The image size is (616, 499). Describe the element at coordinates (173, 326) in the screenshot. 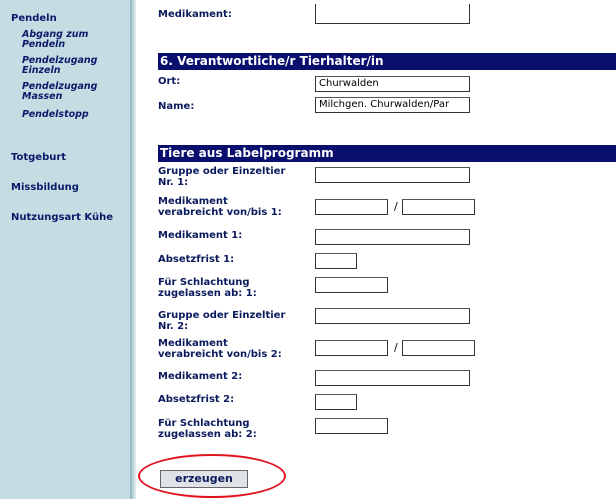

I see `gruppe2-label-line2: Nr. 2:` at that location.